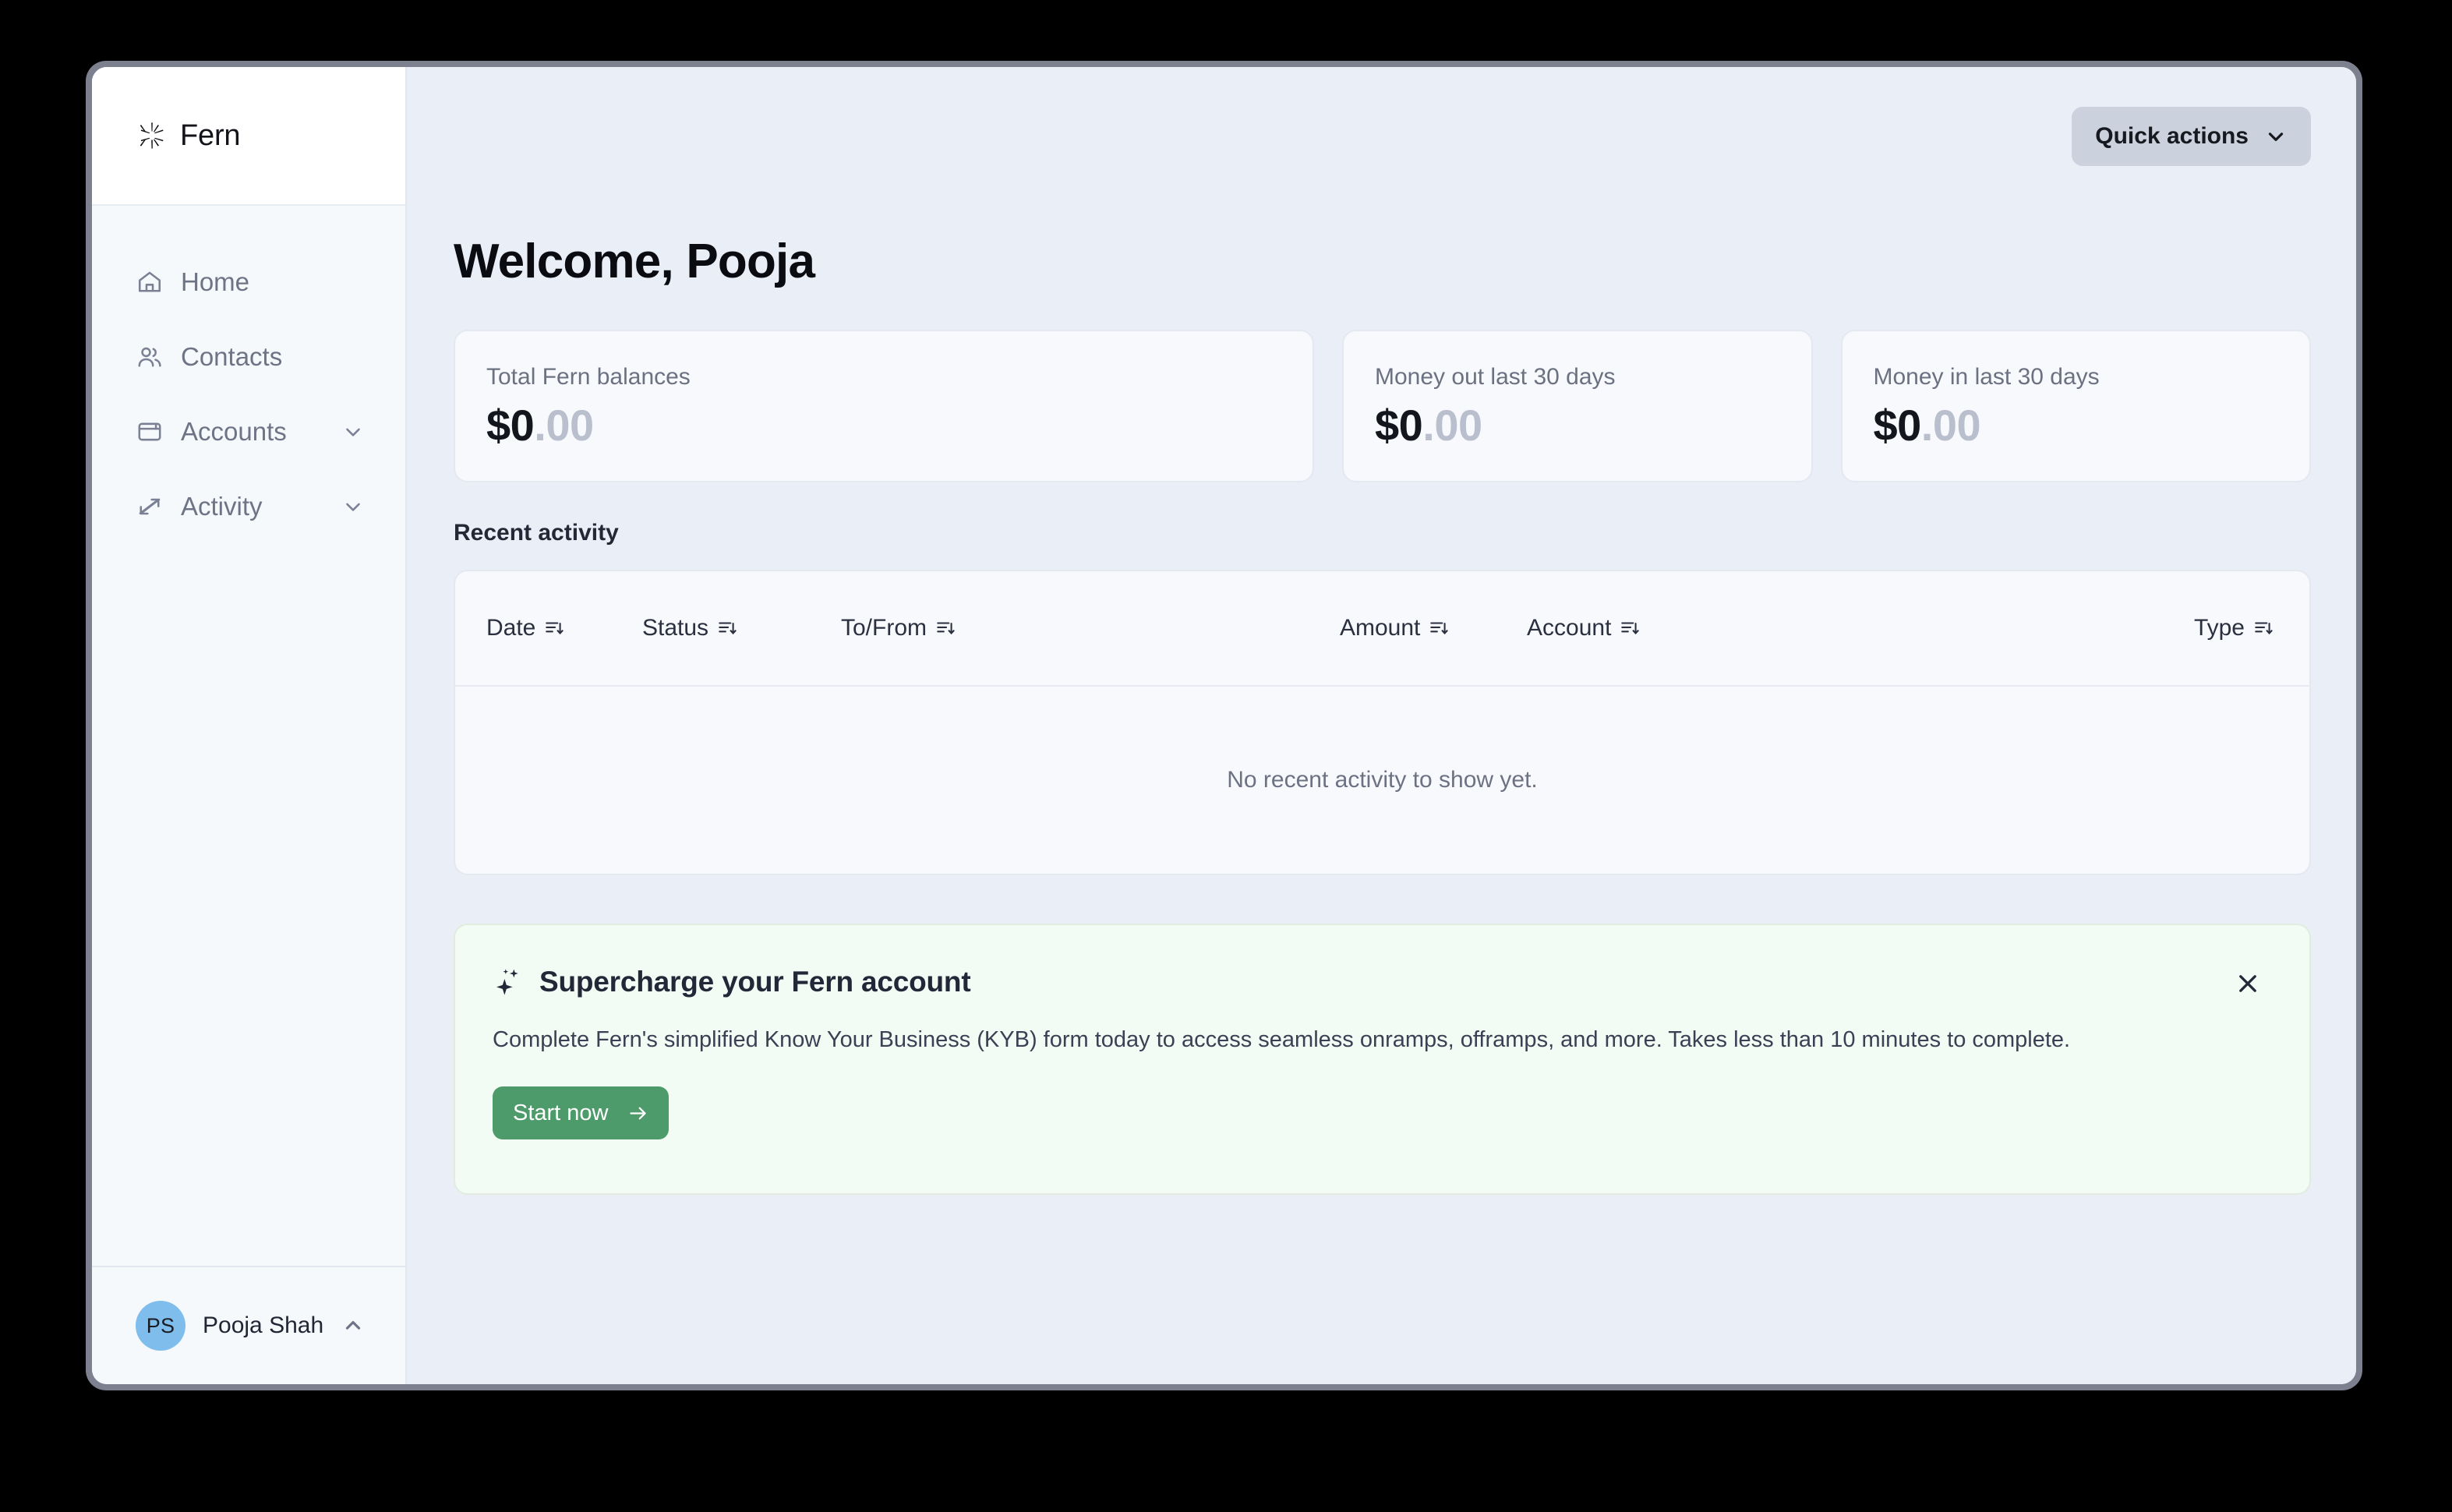 This screenshot has width=2452, height=1512. I want to click on sidebar-item-label-contacts: Contacts, so click(232, 356).